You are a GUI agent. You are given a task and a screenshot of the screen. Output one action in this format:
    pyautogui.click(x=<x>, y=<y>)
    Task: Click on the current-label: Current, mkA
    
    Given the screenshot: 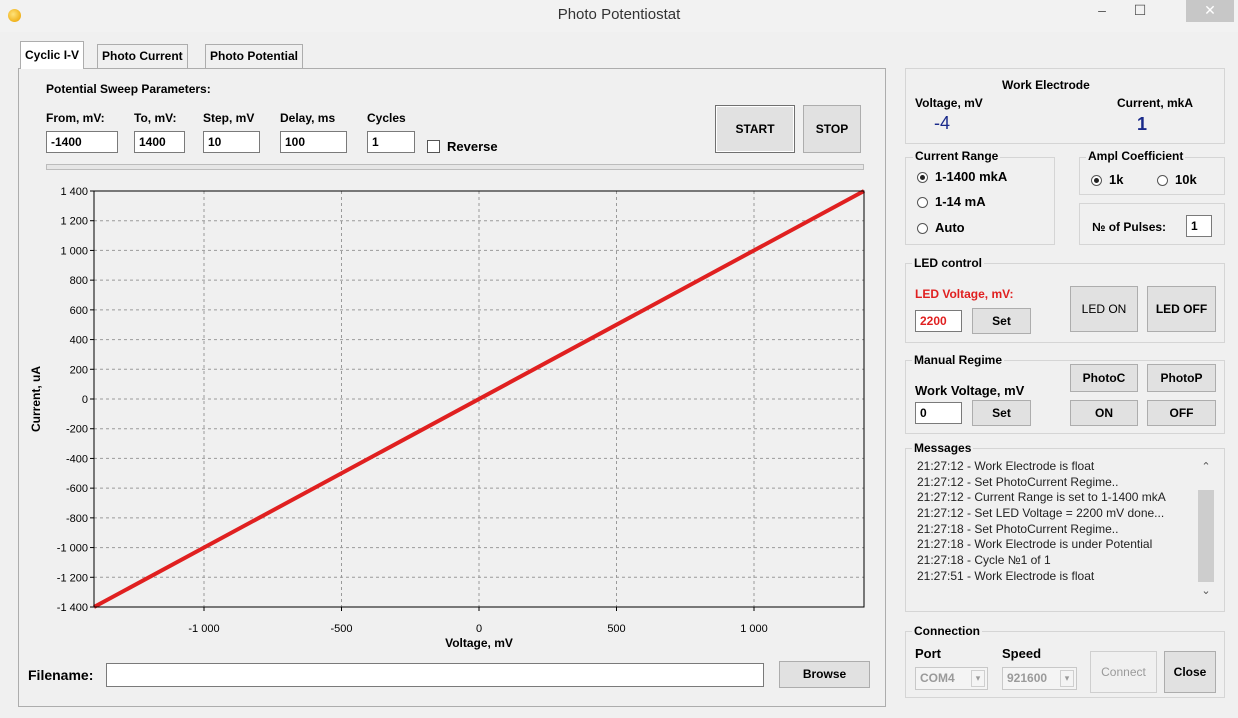 What is the action you would take?
    pyautogui.click(x=1155, y=103)
    